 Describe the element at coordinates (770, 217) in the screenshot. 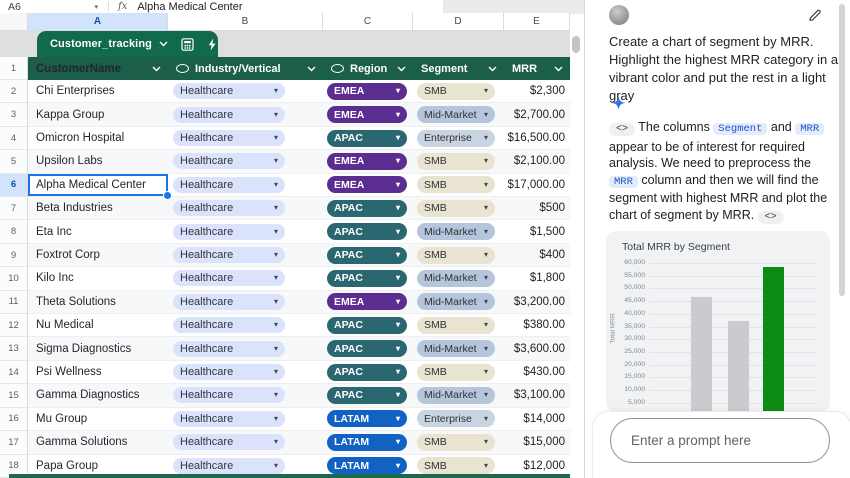

I see `code-toggle-chip: <>` at that location.